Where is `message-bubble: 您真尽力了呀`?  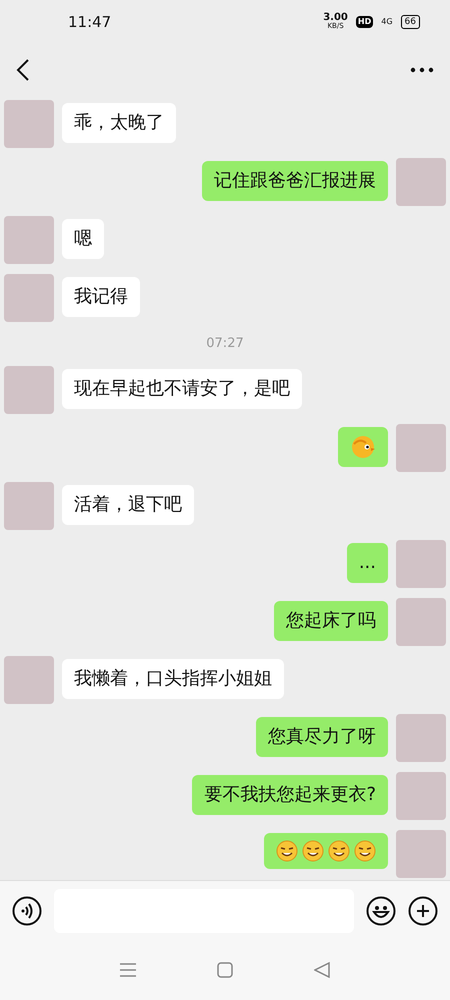 message-bubble: 您真尽力了呀 is located at coordinates (322, 736).